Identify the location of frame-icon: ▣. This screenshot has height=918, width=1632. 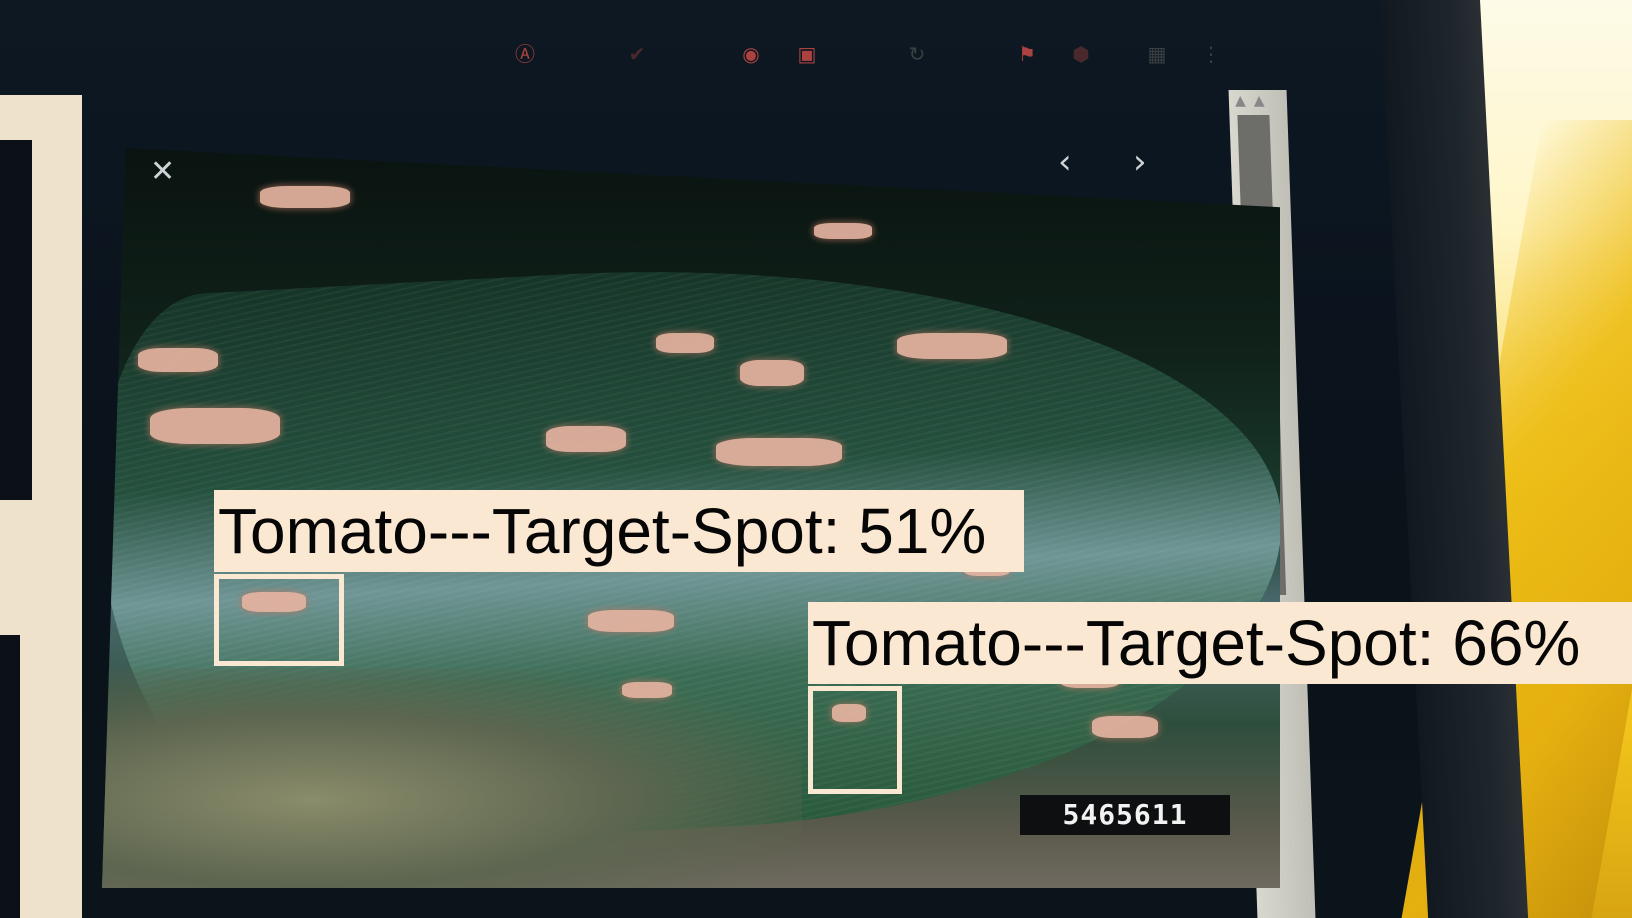
(807, 54).